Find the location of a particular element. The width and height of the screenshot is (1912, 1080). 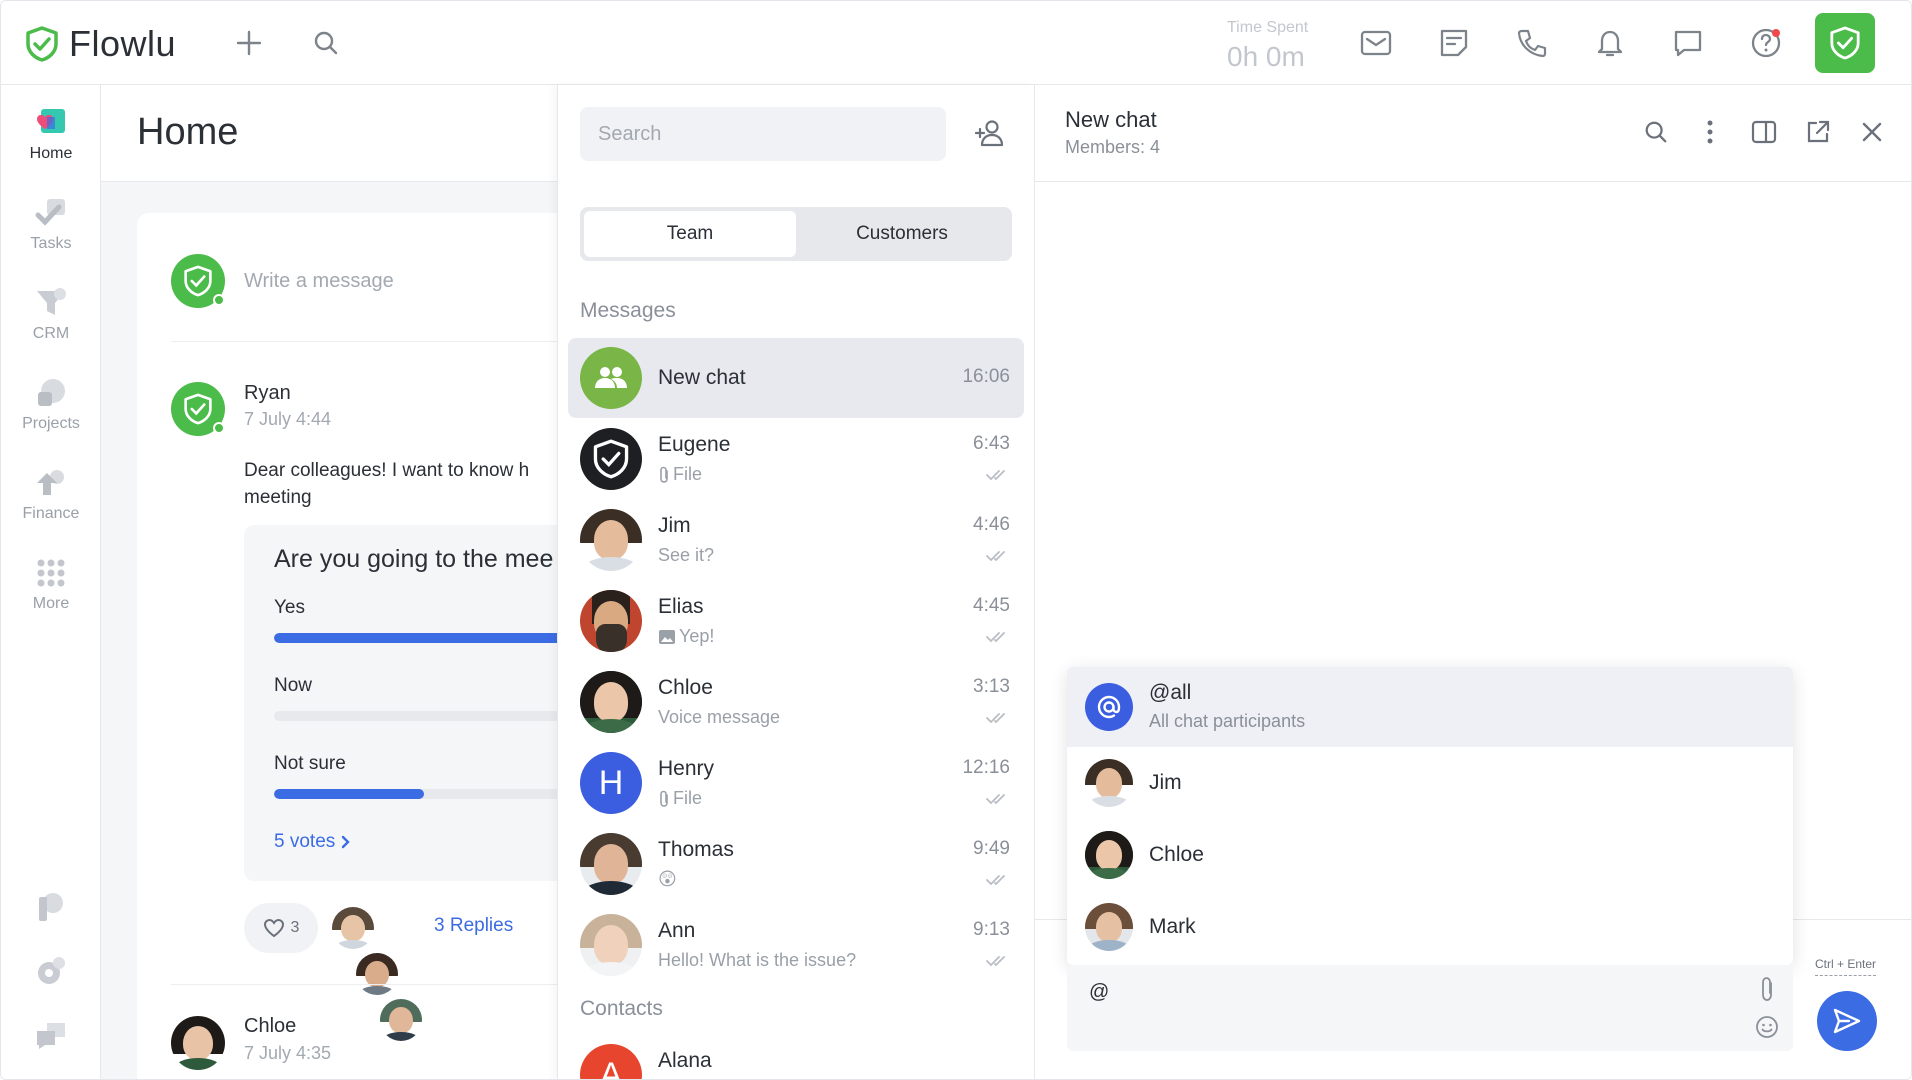

chat-item-thomas: Thomas 😲 9:49 is located at coordinates (796, 864).